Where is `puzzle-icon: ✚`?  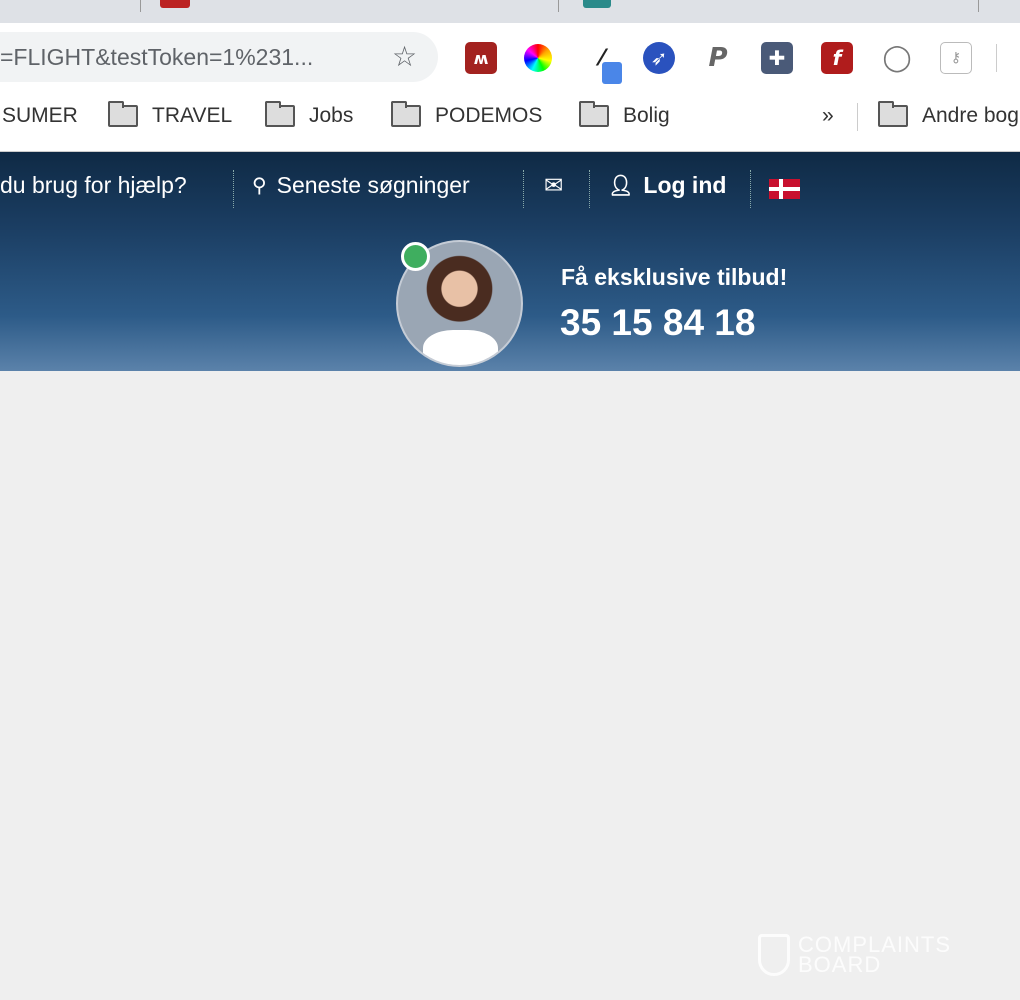 puzzle-icon: ✚ is located at coordinates (777, 58).